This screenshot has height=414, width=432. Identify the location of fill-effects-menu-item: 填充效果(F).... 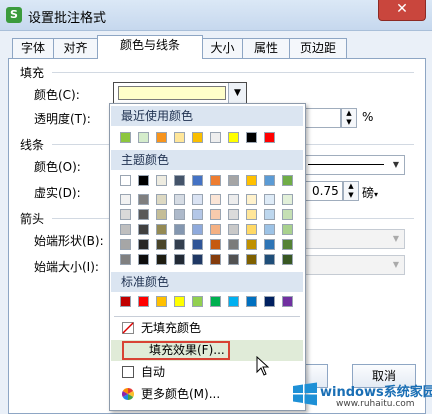
(207, 350).